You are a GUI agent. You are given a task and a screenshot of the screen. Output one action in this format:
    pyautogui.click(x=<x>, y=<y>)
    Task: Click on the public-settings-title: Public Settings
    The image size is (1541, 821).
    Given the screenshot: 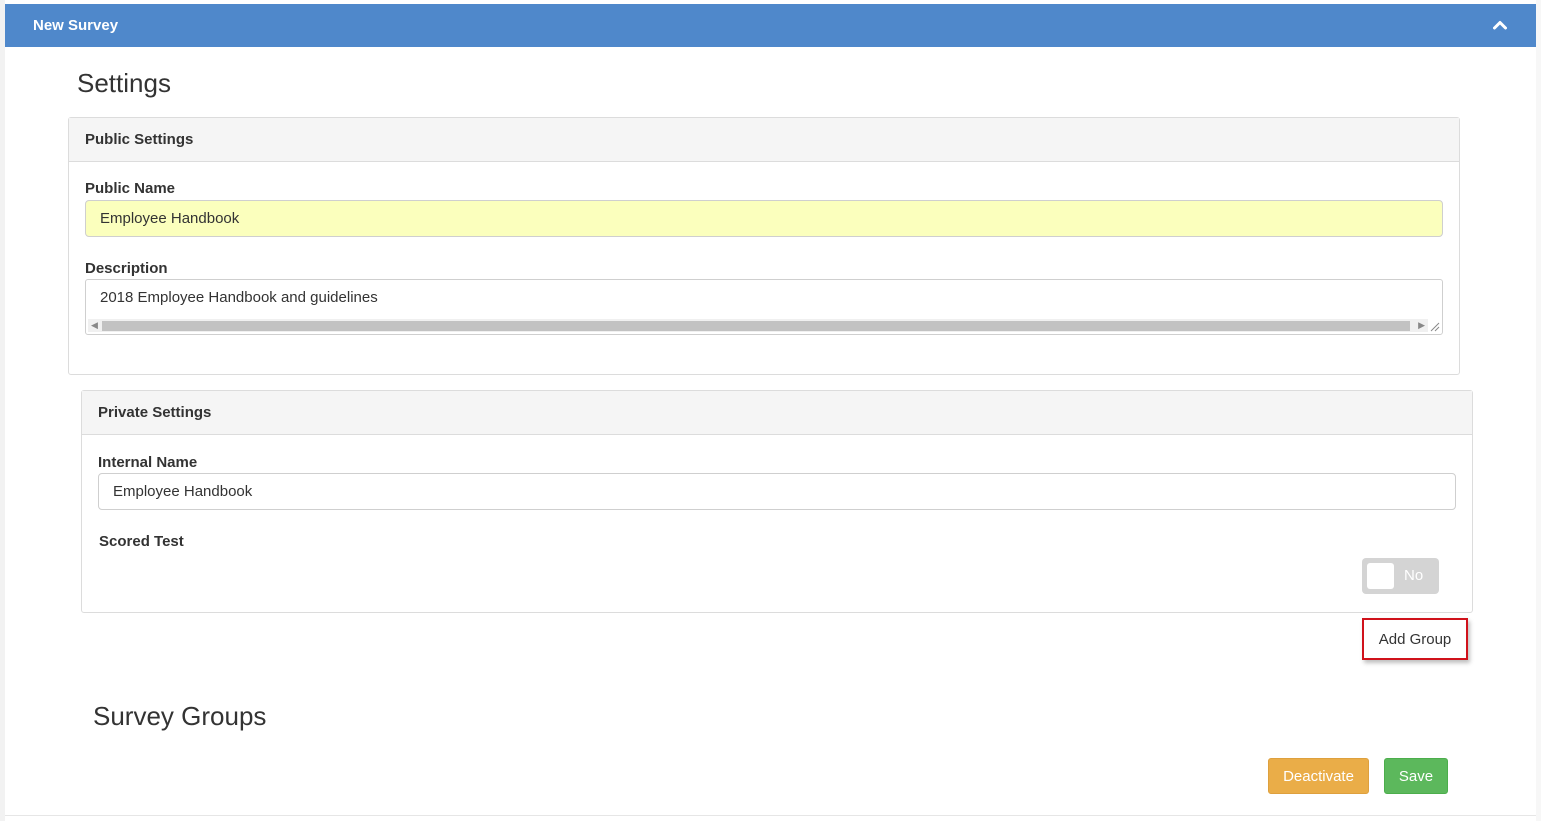 What is the action you would take?
    pyautogui.click(x=764, y=140)
    